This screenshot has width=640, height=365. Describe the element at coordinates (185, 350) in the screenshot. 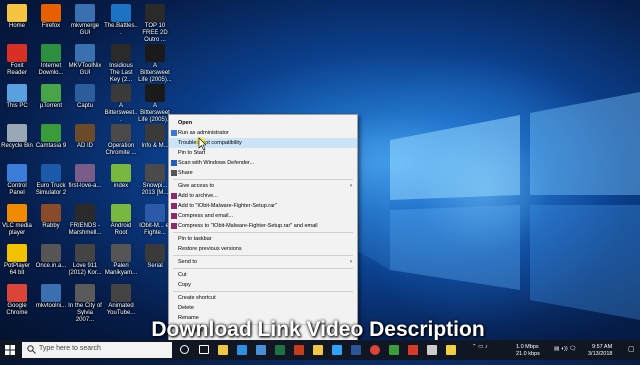

I see `cortana-icon` at that location.